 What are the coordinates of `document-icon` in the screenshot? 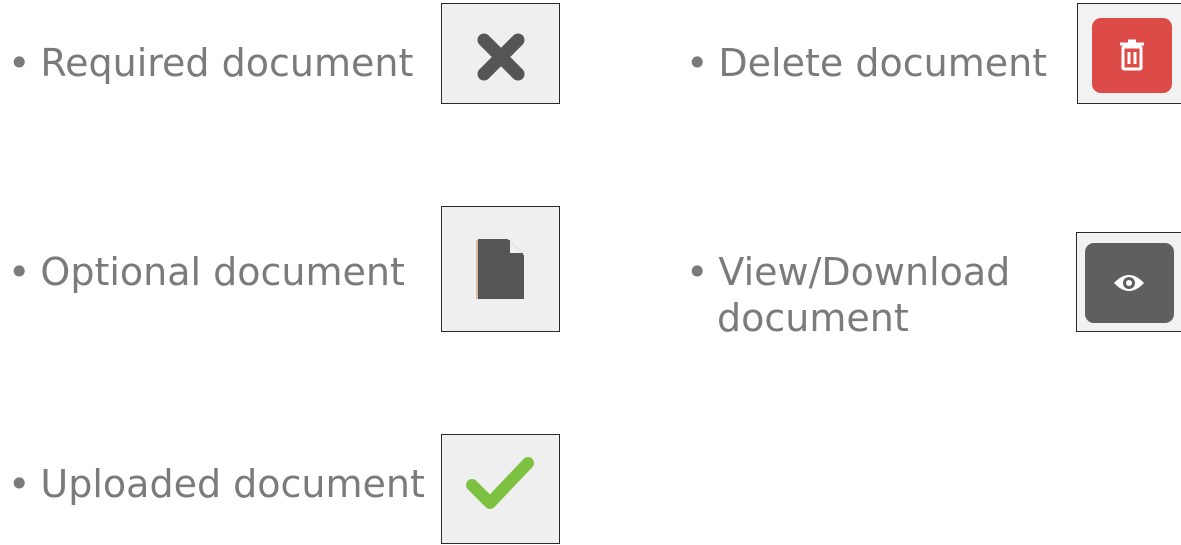 It's located at (500, 269).